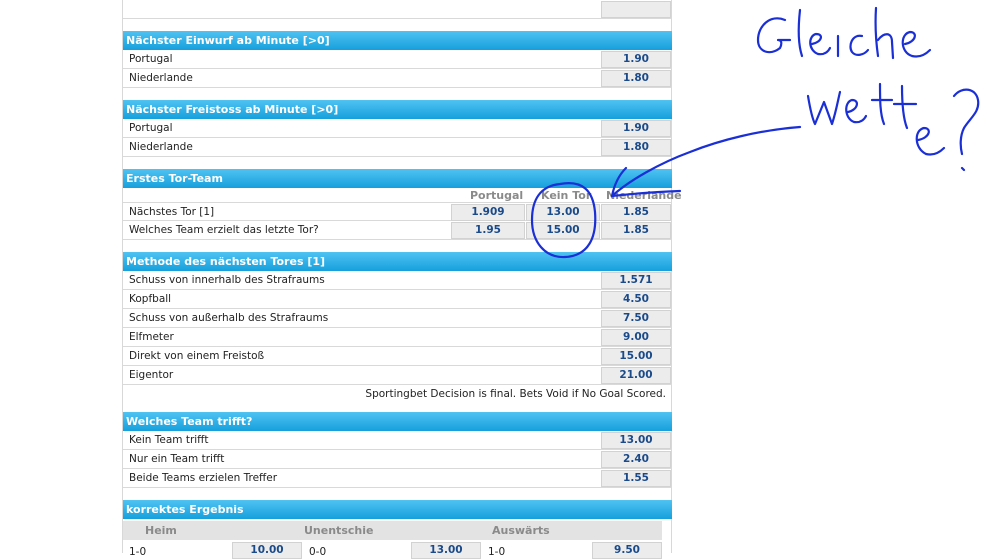 Image resolution: width=987 pixels, height=559 pixels. What do you see at coordinates (800, 33) in the screenshot?
I see `ink-letter-l` at bounding box center [800, 33].